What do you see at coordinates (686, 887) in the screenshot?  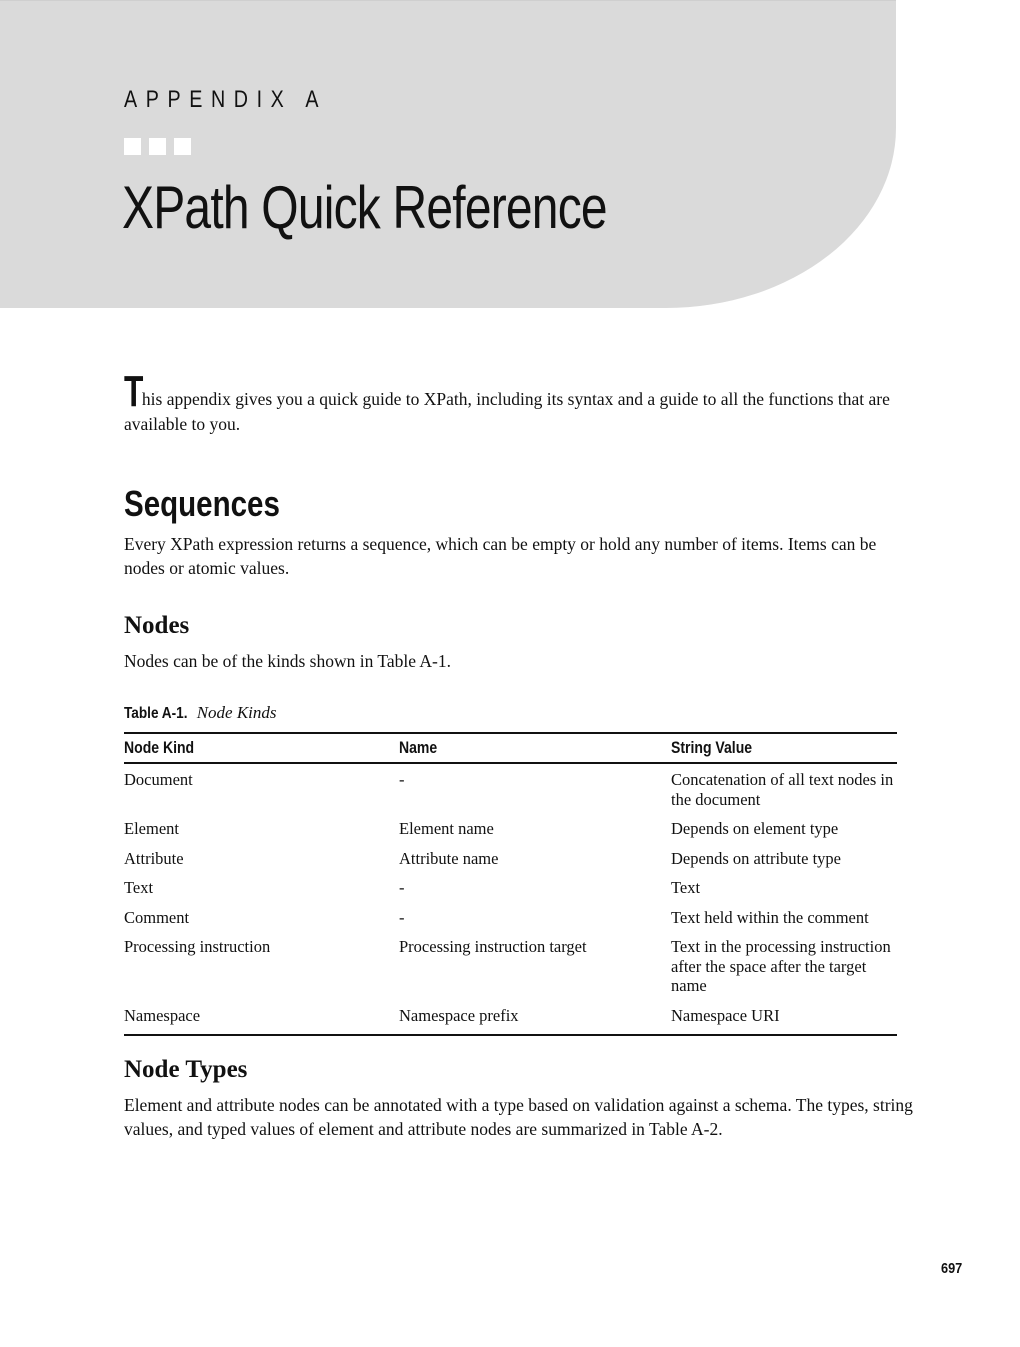 I see `cell-string-value: Text` at bounding box center [686, 887].